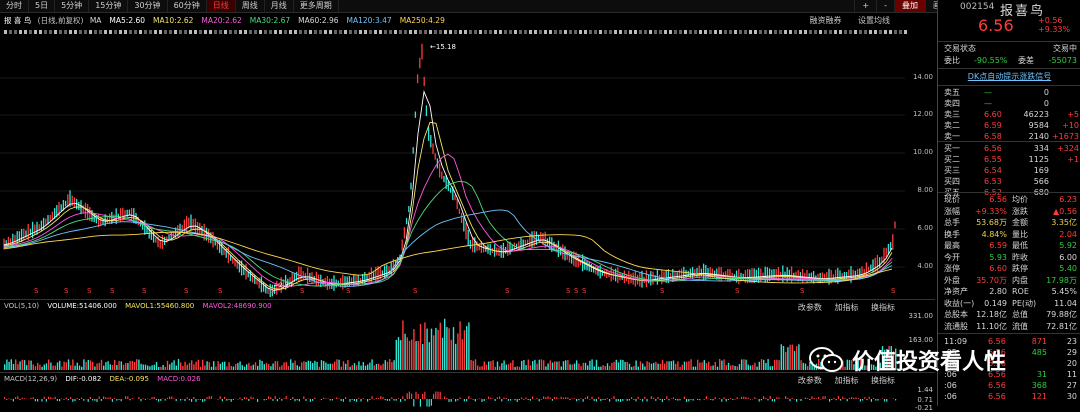  What do you see at coordinates (250, 6) in the screenshot?
I see `tab-7: 周线` at bounding box center [250, 6].